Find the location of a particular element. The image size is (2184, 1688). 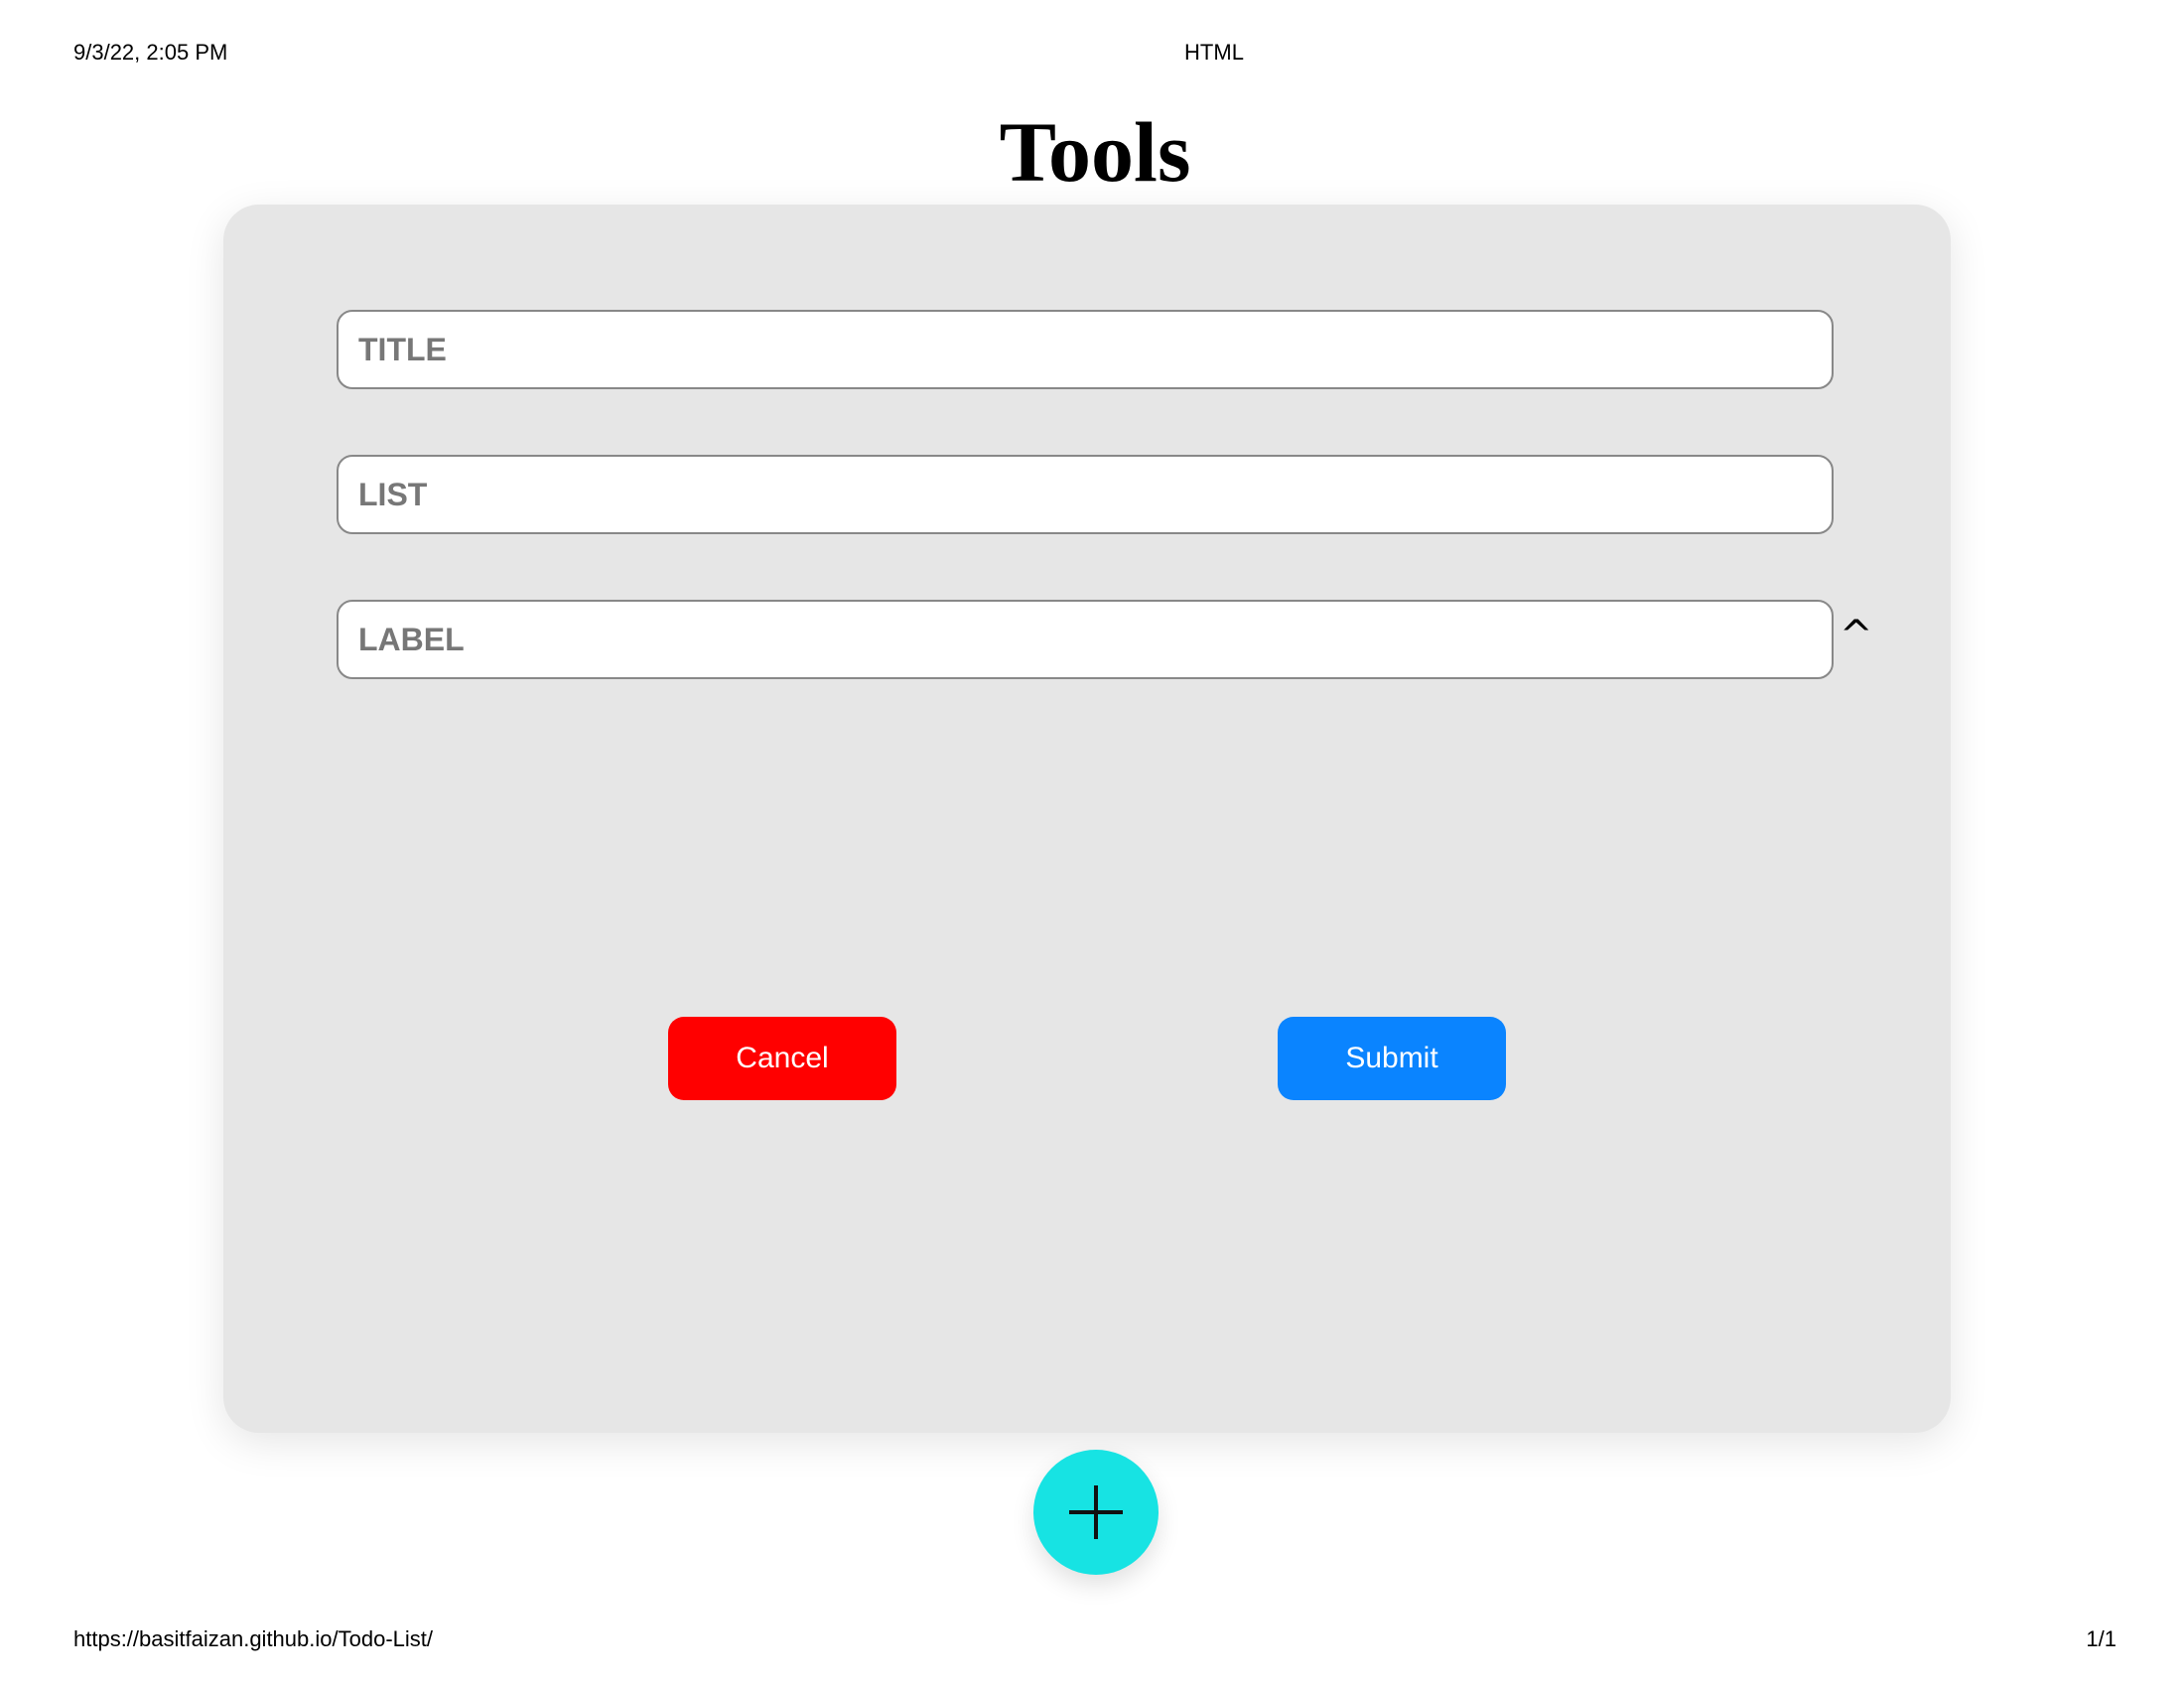

add-task-button is located at coordinates (1096, 1512).